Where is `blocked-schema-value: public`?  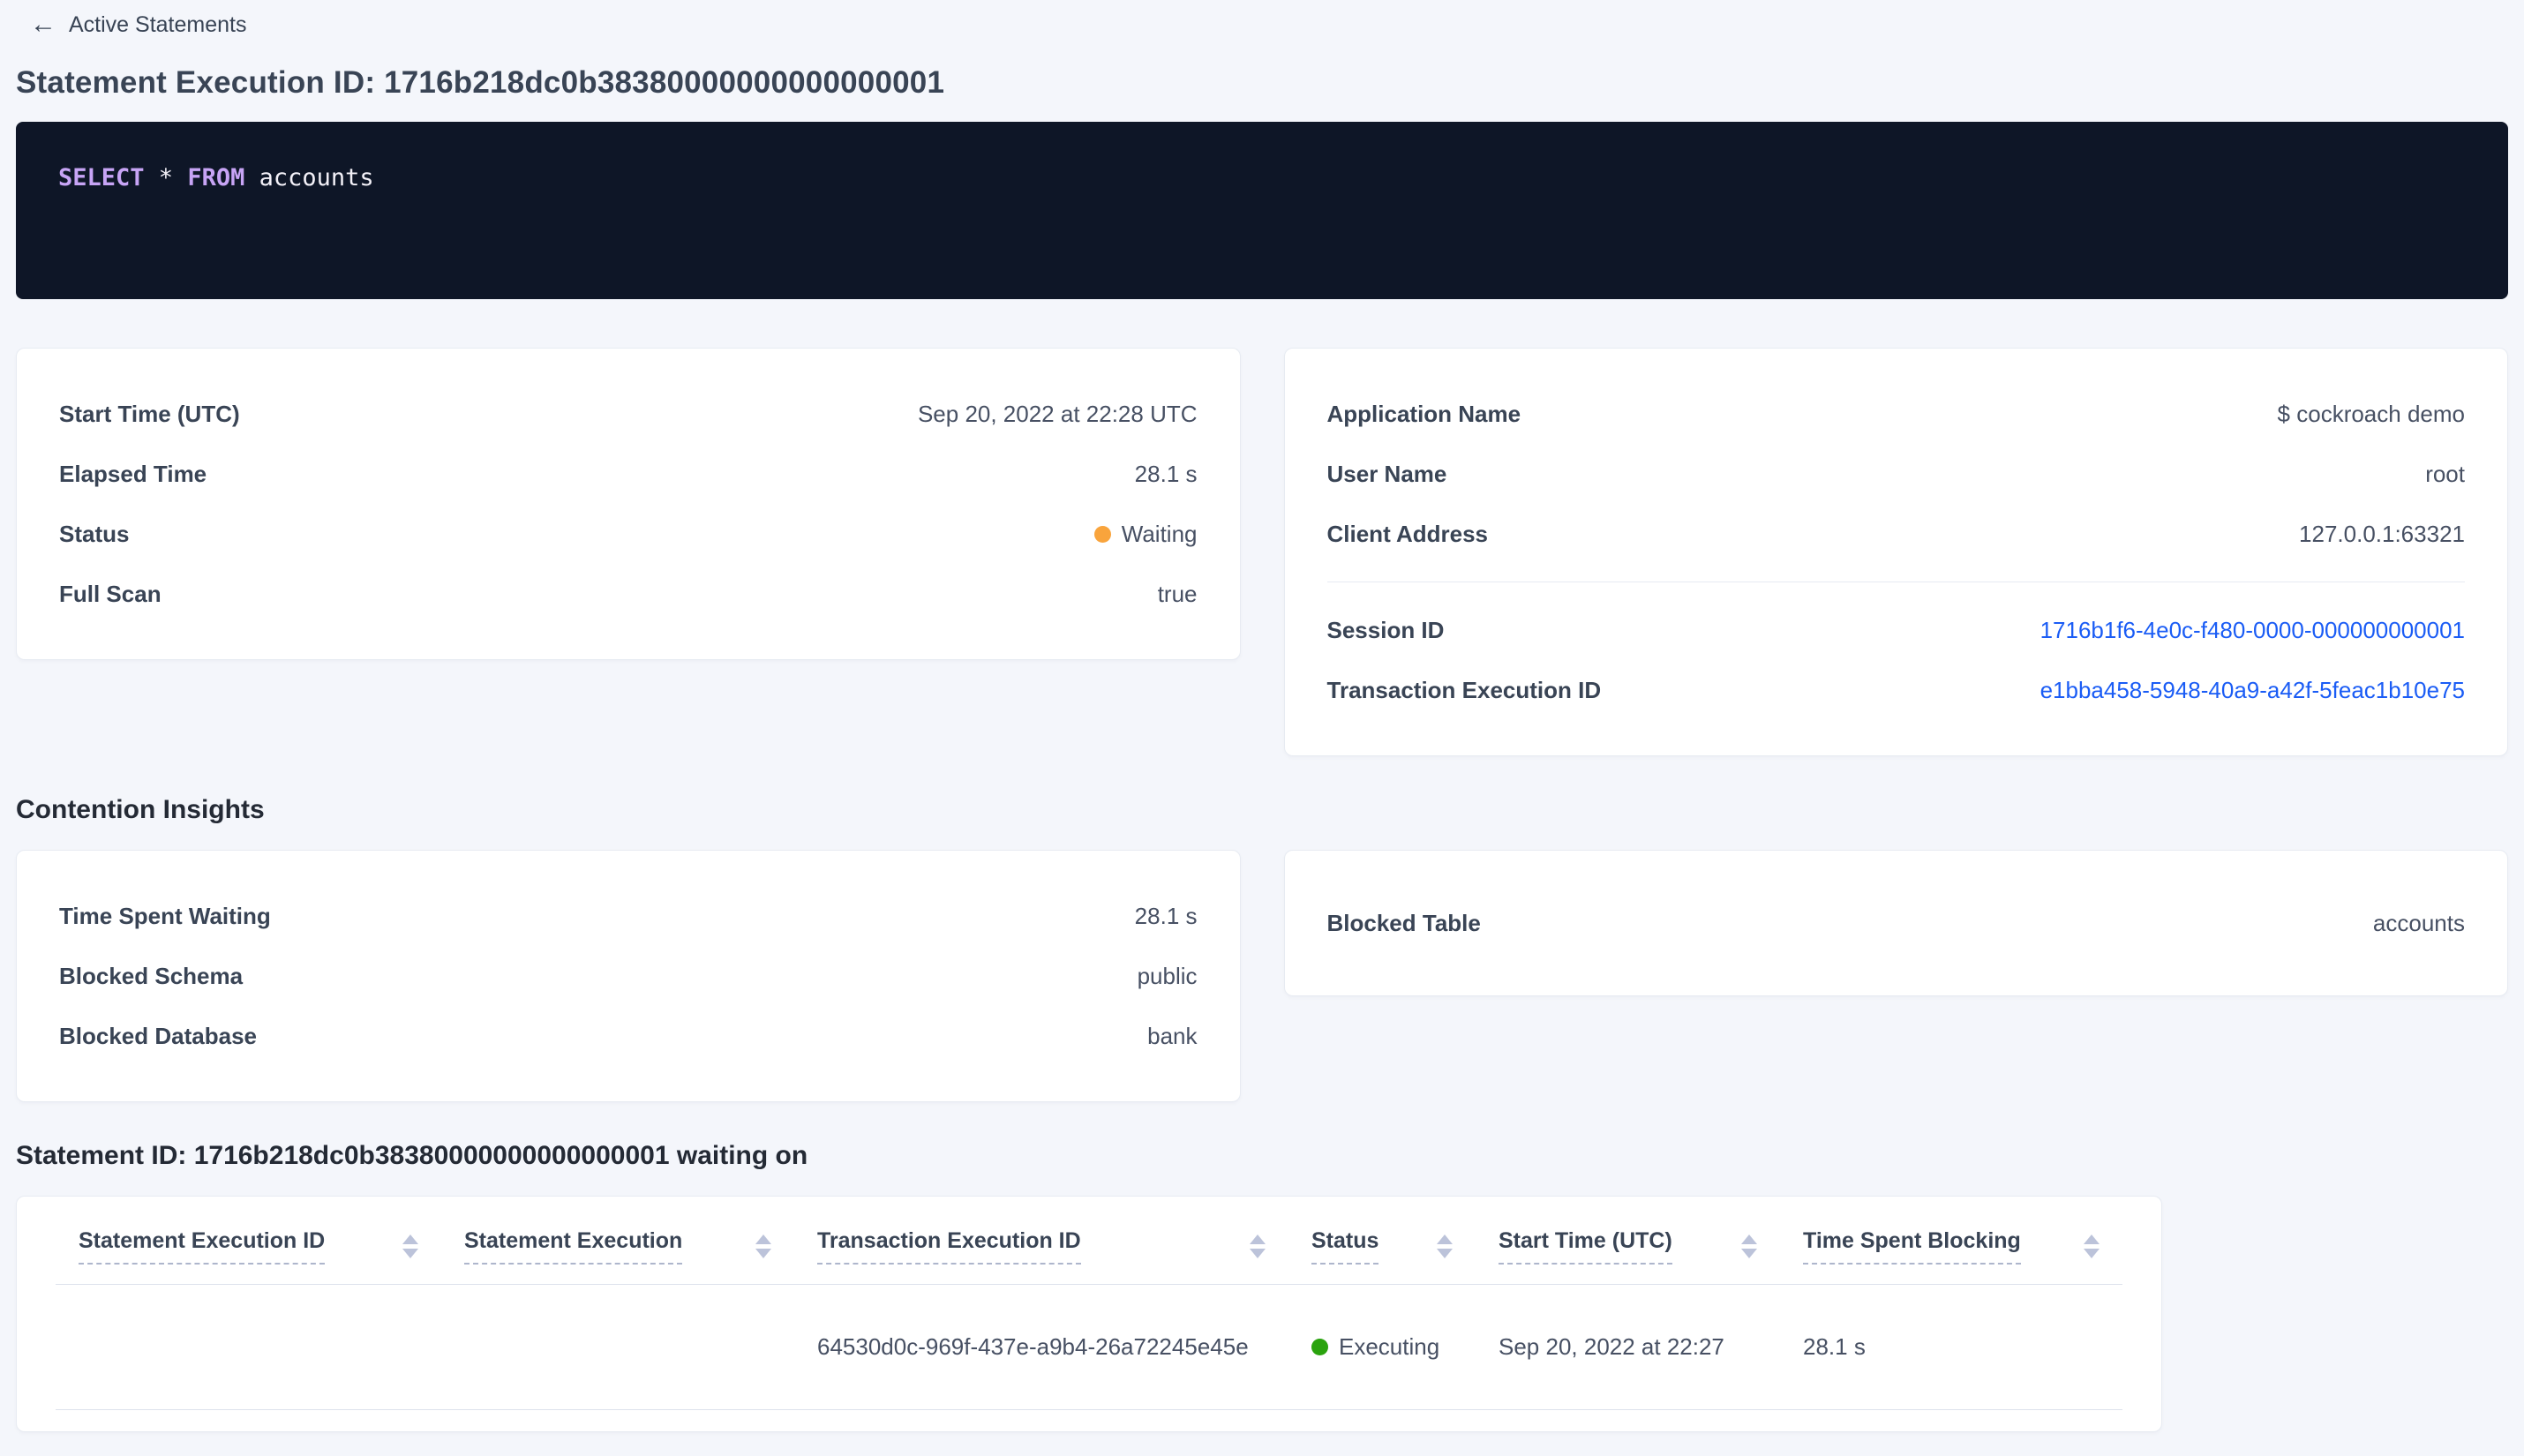
blocked-schema-value: public is located at coordinates (1167, 975).